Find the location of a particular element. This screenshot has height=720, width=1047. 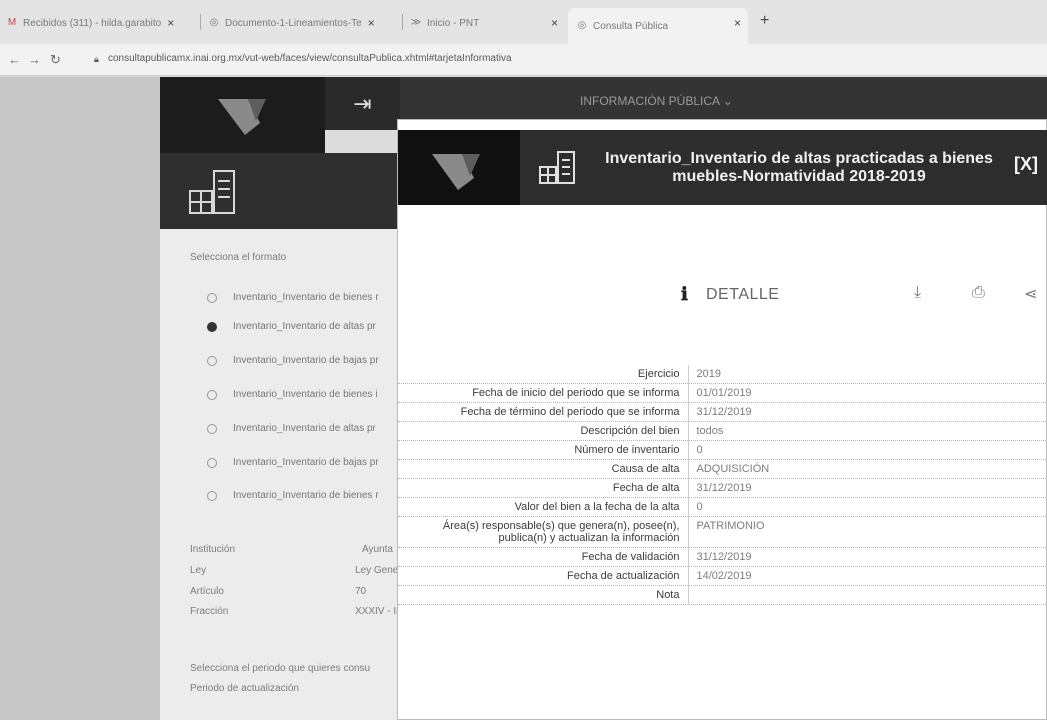

site-logo is located at coordinates (242, 115).